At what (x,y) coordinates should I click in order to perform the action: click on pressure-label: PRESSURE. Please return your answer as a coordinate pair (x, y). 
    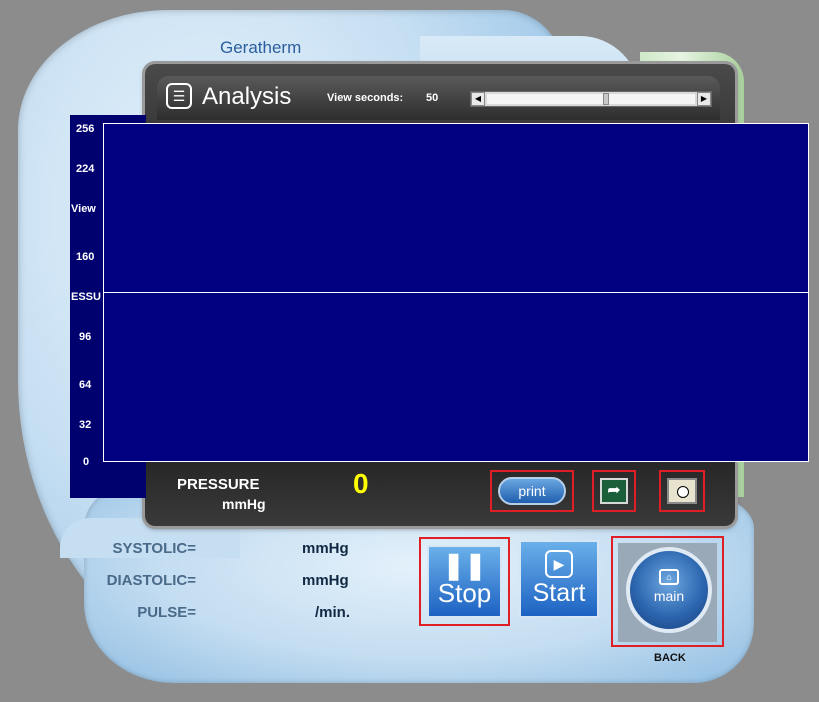
    Looking at the image, I should click on (218, 484).